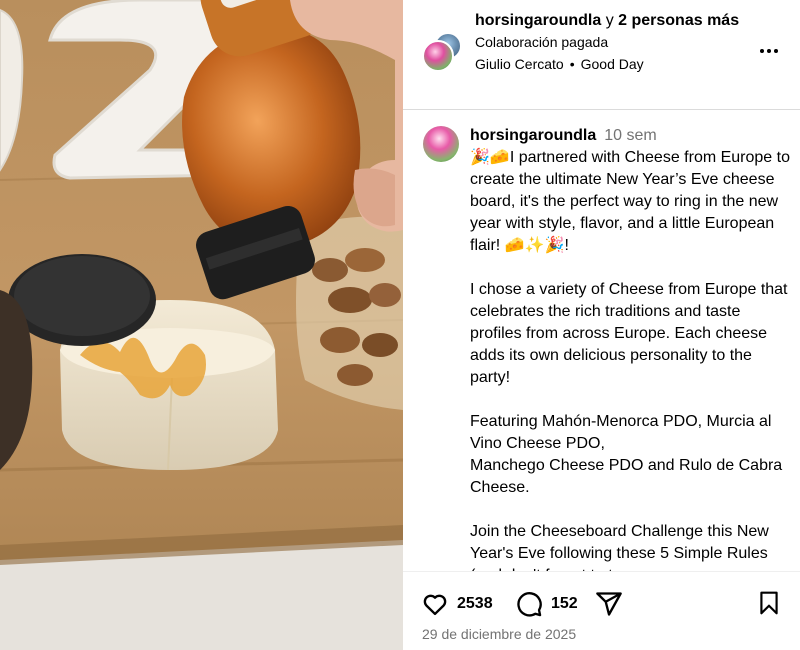 This screenshot has height=650, width=800. I want to click on post-date: 29 de diciembre de 2025, so click(499, 634).